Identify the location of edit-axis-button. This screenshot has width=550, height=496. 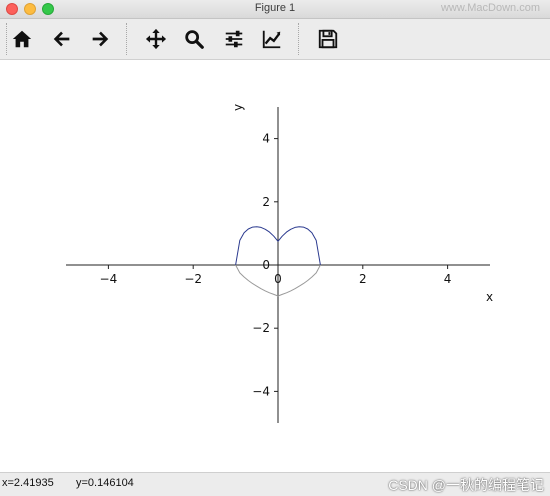
(272, 39).